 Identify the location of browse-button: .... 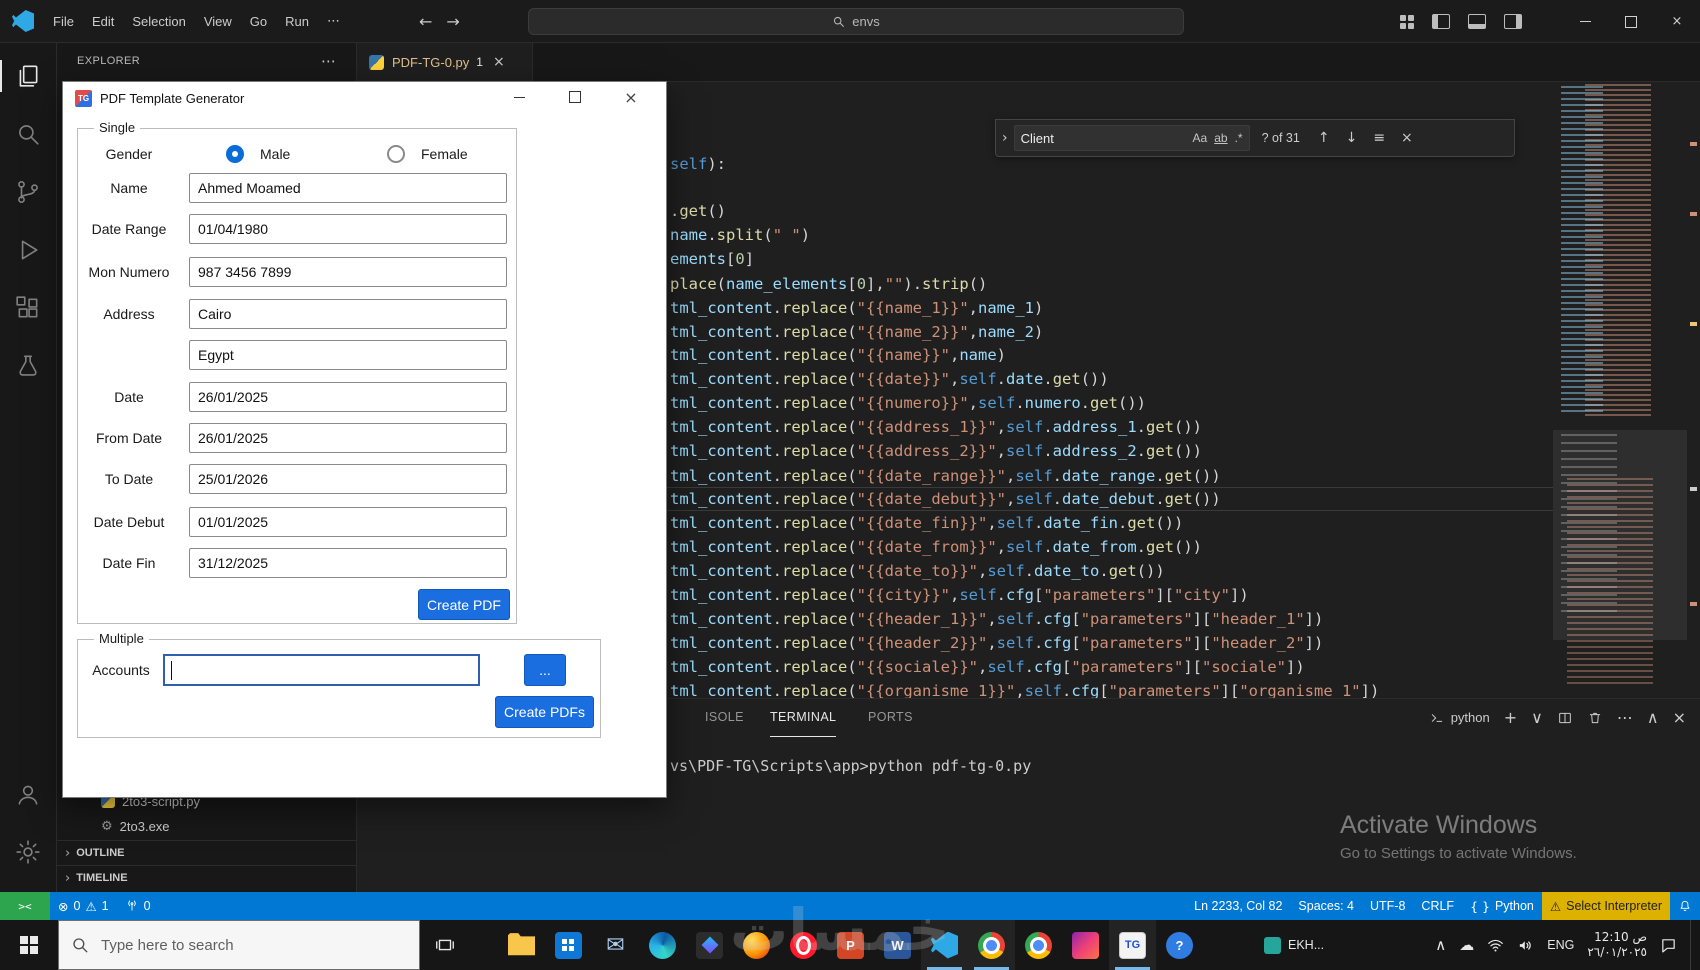
(545, 670).